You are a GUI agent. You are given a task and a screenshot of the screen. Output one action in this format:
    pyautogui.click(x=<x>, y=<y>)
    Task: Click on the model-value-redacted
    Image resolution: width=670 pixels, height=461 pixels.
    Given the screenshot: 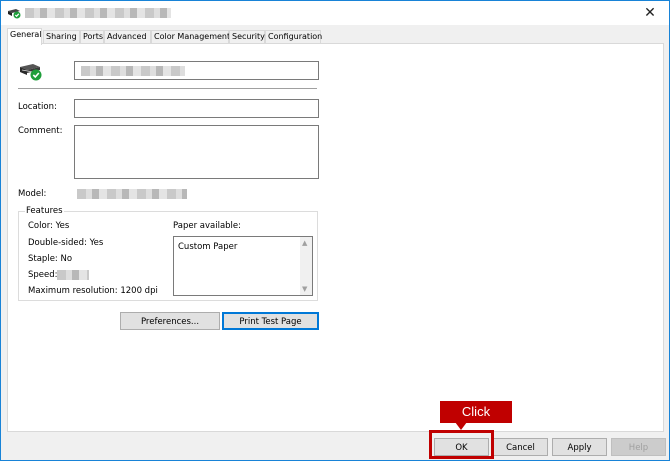 What is the action you would take?
    pyautogui.click(x=132, y=194)
    